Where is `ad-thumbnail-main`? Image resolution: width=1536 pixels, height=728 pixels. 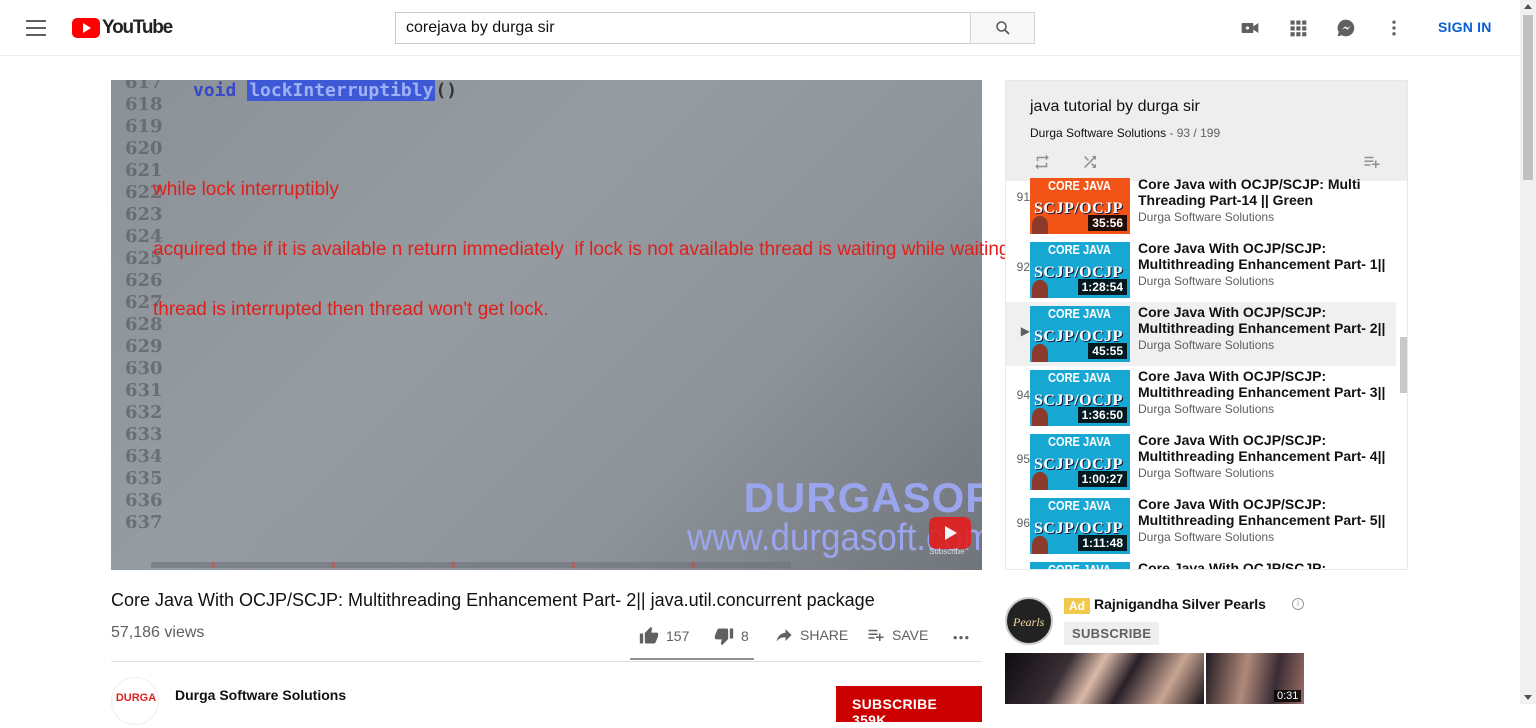
ad-thumbnail-main is located at coordinates (1104, 678).